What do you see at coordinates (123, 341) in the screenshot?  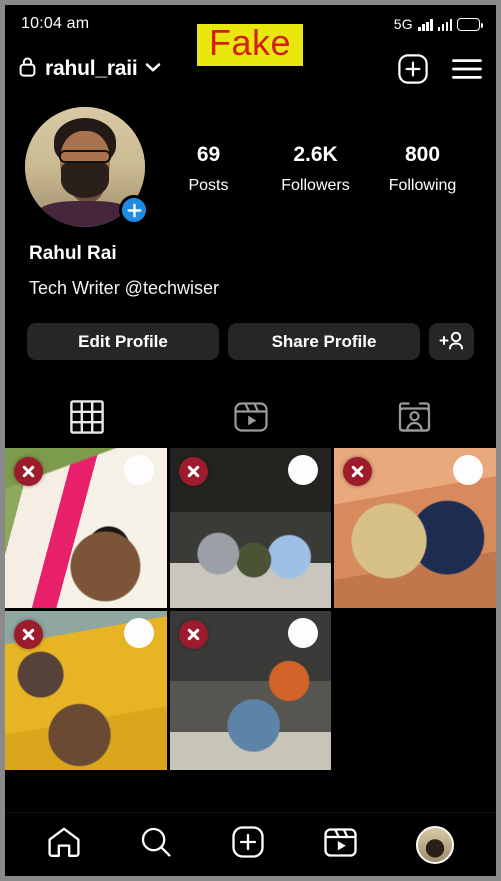 I see `edit-profile-button: Edit Profile` at bounding box center [123, 341].